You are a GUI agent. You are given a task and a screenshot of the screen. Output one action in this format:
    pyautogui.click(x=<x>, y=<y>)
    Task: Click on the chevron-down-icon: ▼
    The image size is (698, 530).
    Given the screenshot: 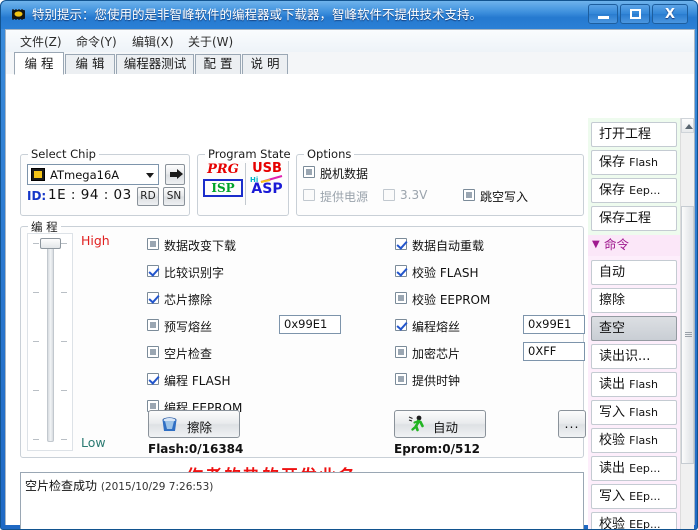 What is the action you would take?
    pyautogui.click(x=596, y=244)
    